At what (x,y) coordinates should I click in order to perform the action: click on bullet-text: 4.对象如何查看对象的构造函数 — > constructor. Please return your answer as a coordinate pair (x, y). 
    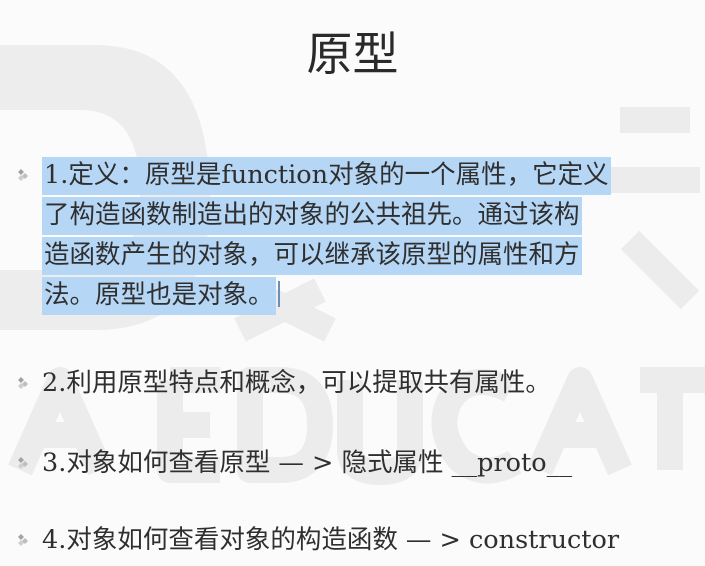
    Looking at the image, I should click on (330, 540).